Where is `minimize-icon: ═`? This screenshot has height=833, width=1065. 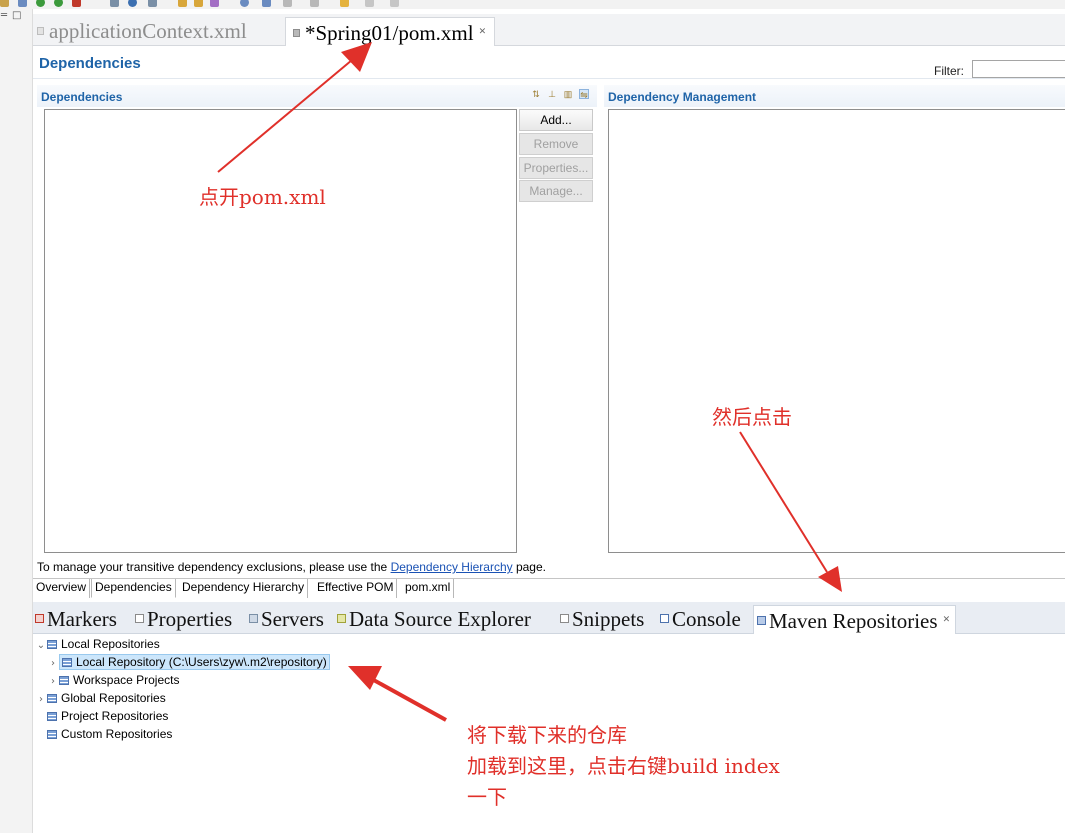 minimize-icon: ═ is located at coordinates (4, 16).